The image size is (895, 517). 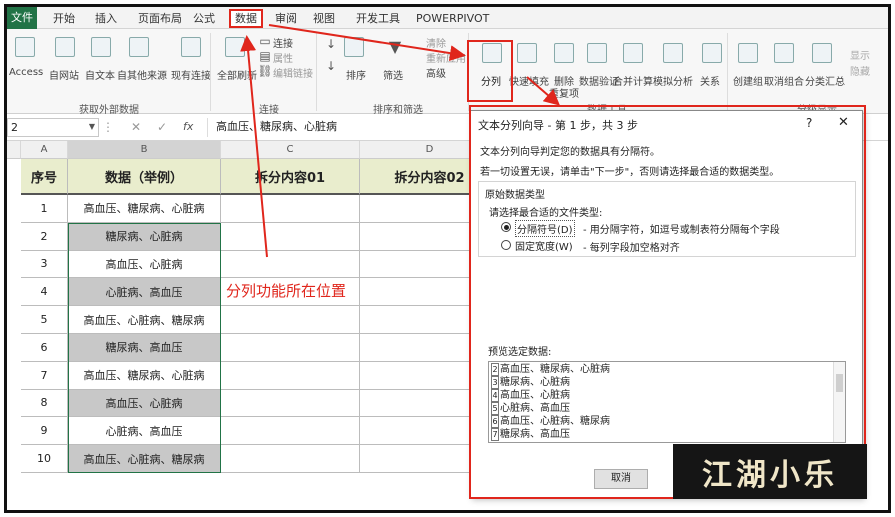 I want to click on arrow-to-data-tab, so click(x=254, y=146).